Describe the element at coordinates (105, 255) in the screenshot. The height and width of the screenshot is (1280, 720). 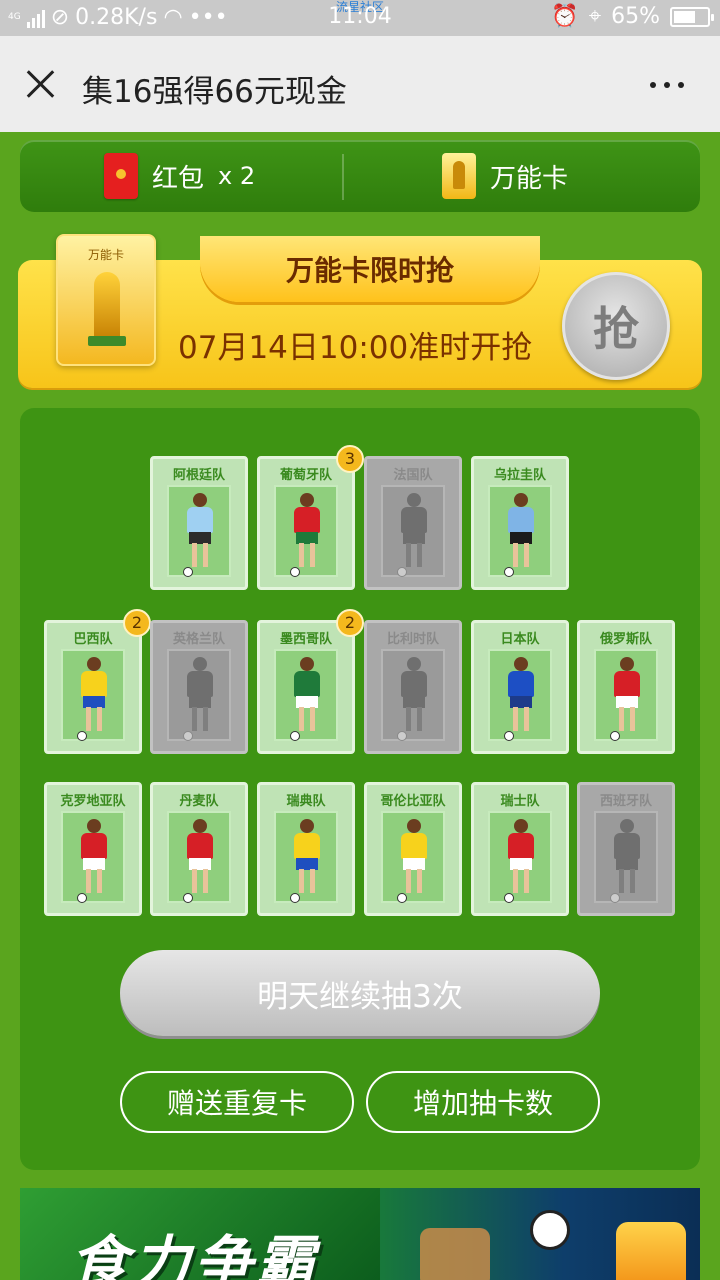
I see `wild-card-big-label: 万能卡` at that location.